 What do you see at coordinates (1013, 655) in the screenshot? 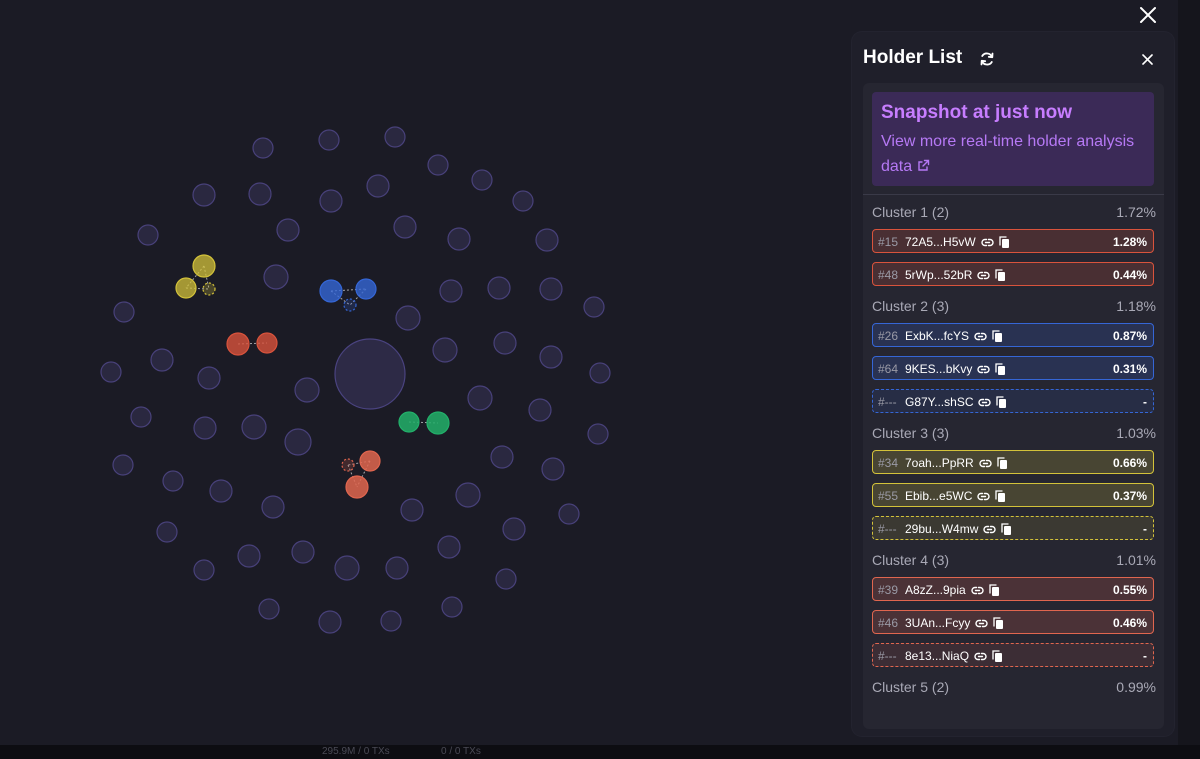
I see `holder-row: #--- 8e13...NiaQ -` at bounding box center [1013, 655].